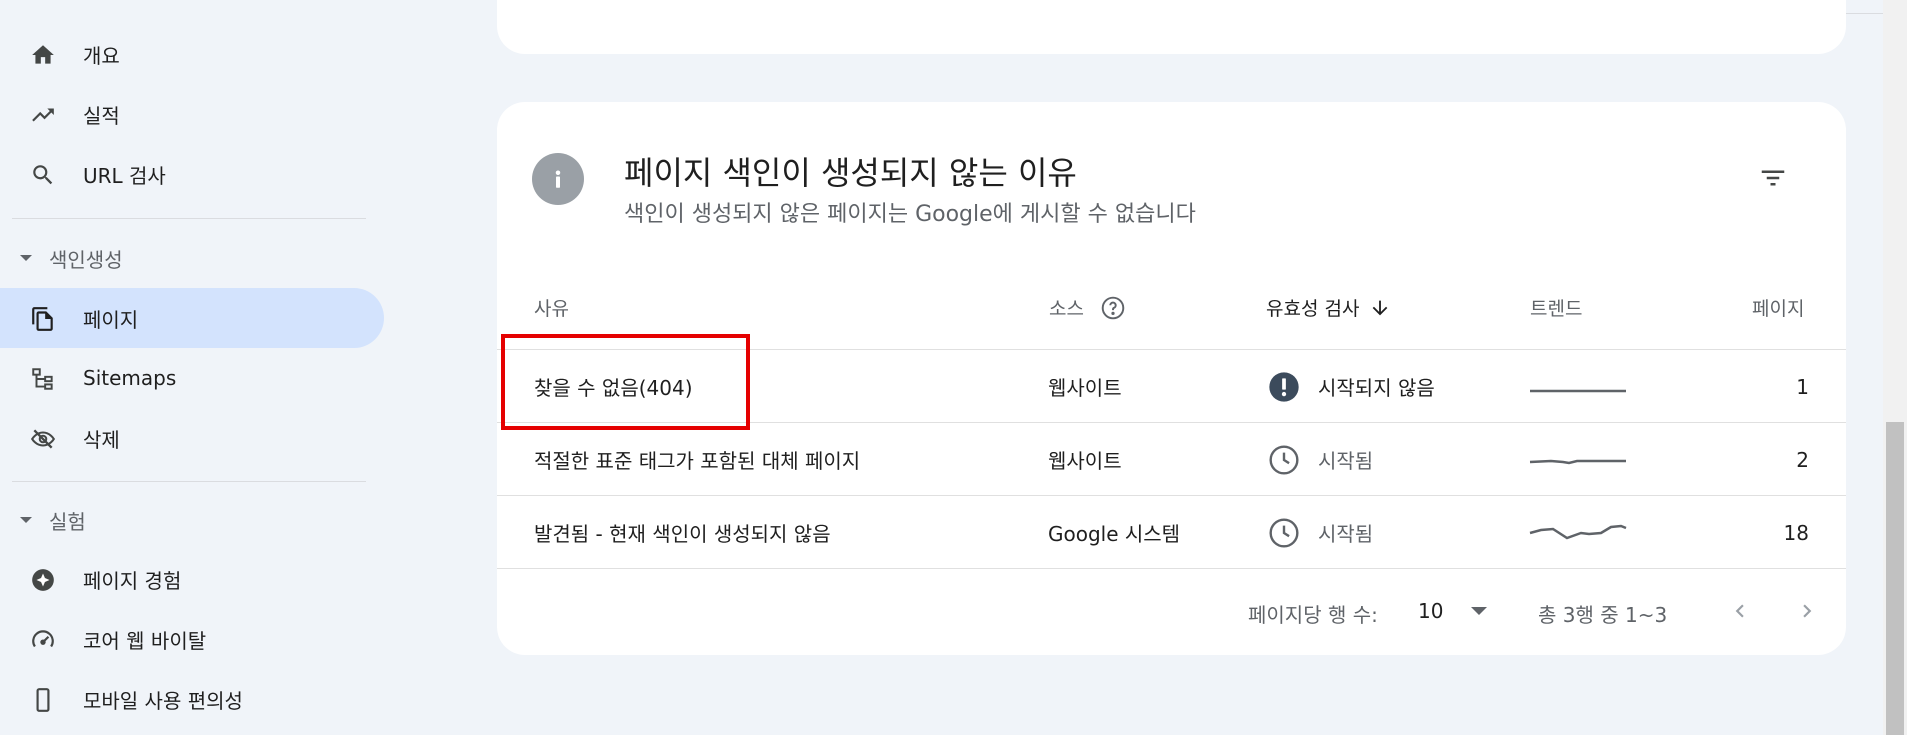 The height and width of the screenshot is (735, 1907). What do you see at coordinates (124, 175) in the screenshot?
I see `nav-label: URL 검사` at bounding box center [124, 175].